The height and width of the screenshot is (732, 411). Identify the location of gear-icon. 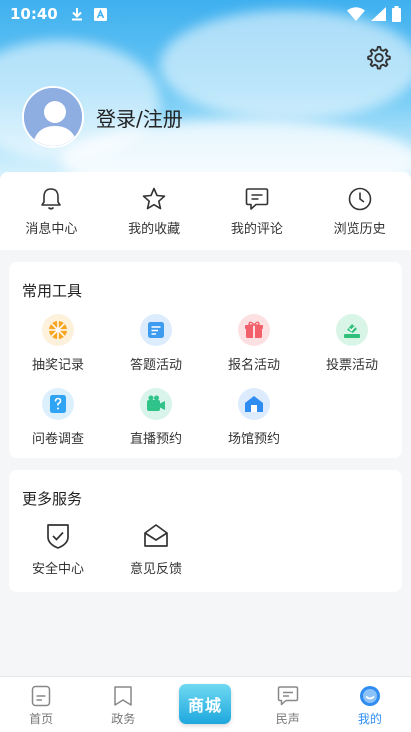
(379, 57).